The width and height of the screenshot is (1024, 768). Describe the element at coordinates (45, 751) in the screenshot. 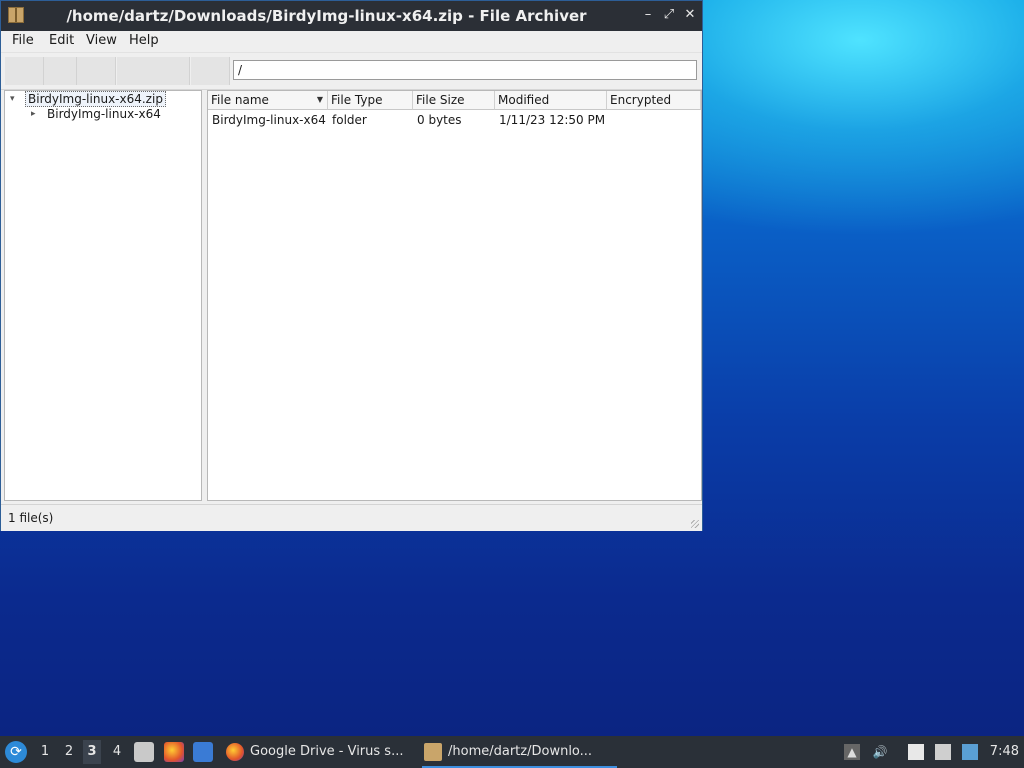

I see `workspace-1: 1` at that location.